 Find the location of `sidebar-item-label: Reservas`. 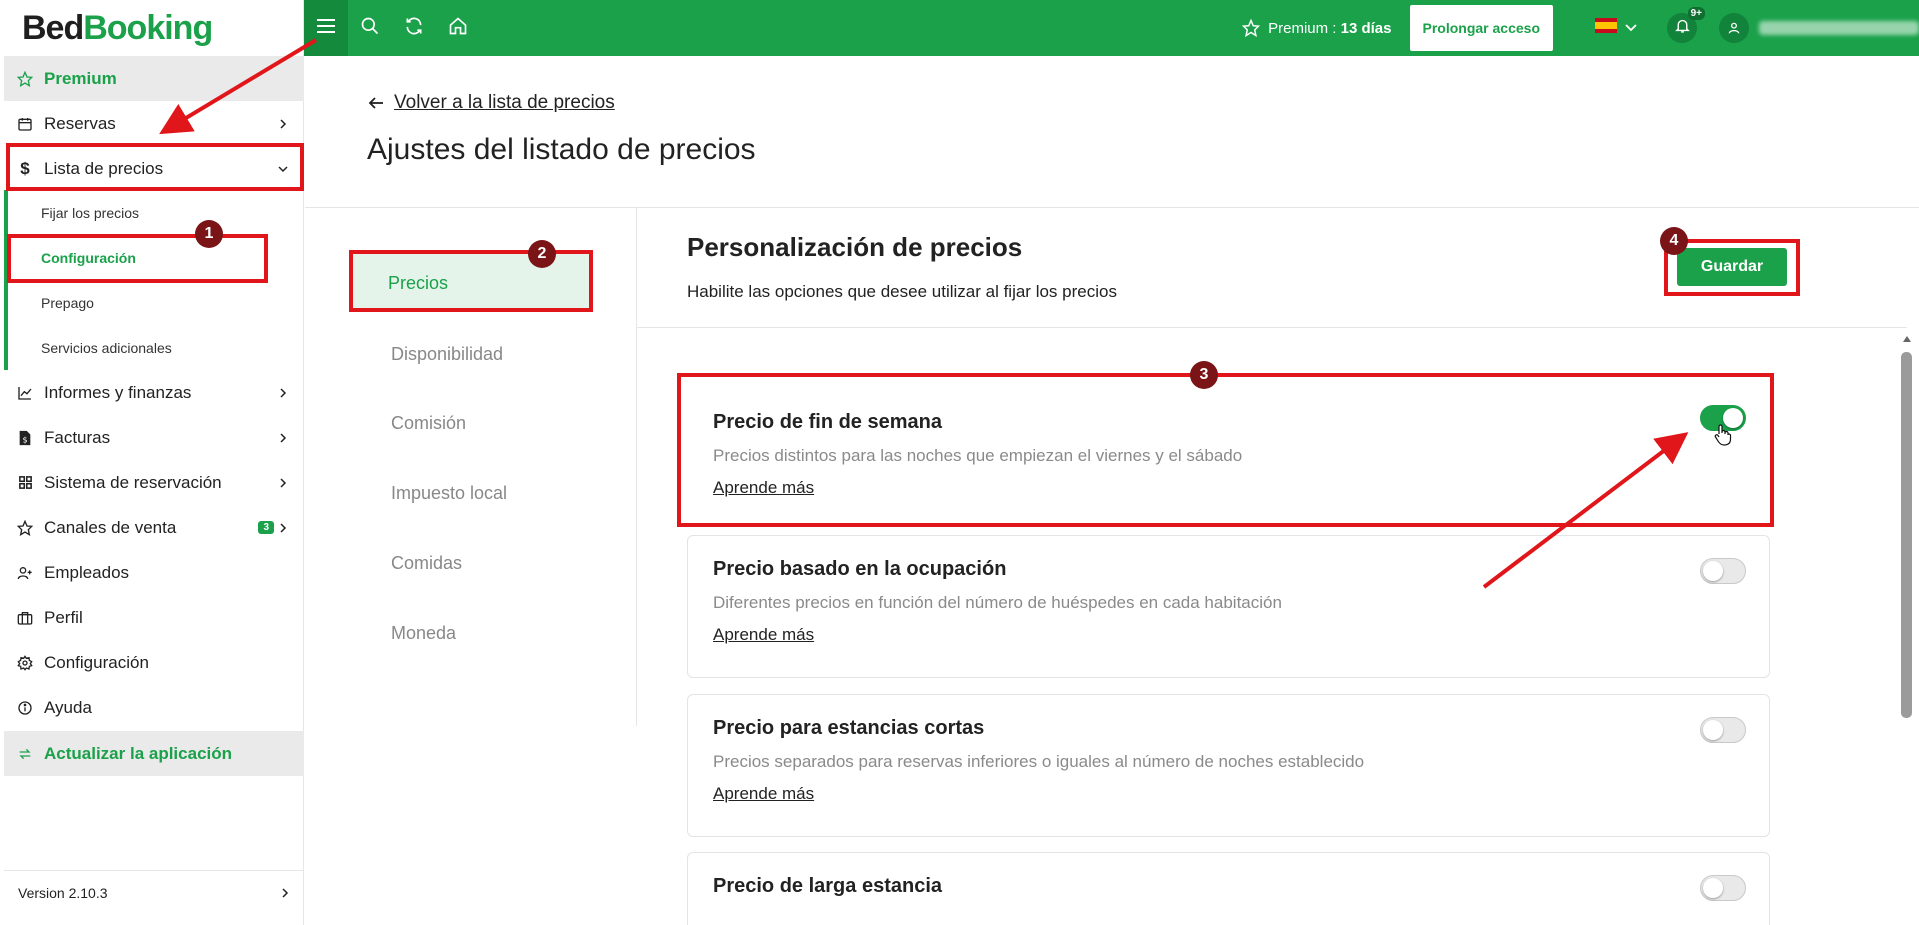

sidebar-item-label: Reservas is located at coordinates (80, 123).